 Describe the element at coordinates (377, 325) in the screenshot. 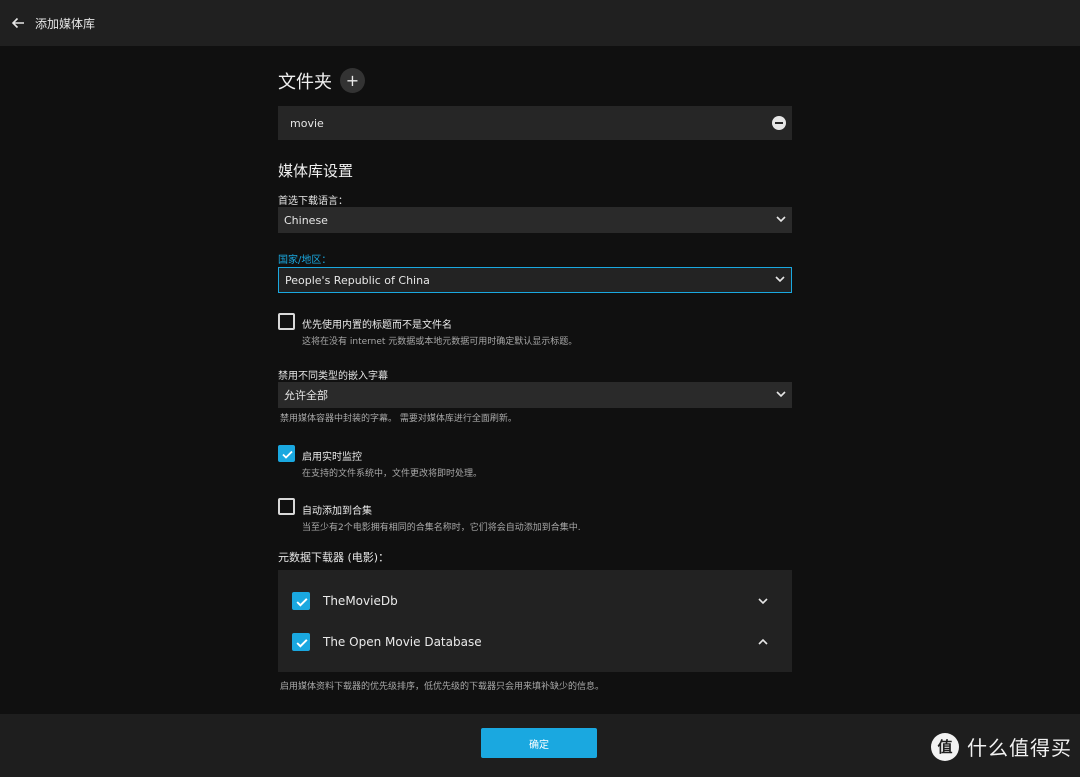

I see `embedded-titles-label: 优先使用内置的标题而不是文件名` at that location.